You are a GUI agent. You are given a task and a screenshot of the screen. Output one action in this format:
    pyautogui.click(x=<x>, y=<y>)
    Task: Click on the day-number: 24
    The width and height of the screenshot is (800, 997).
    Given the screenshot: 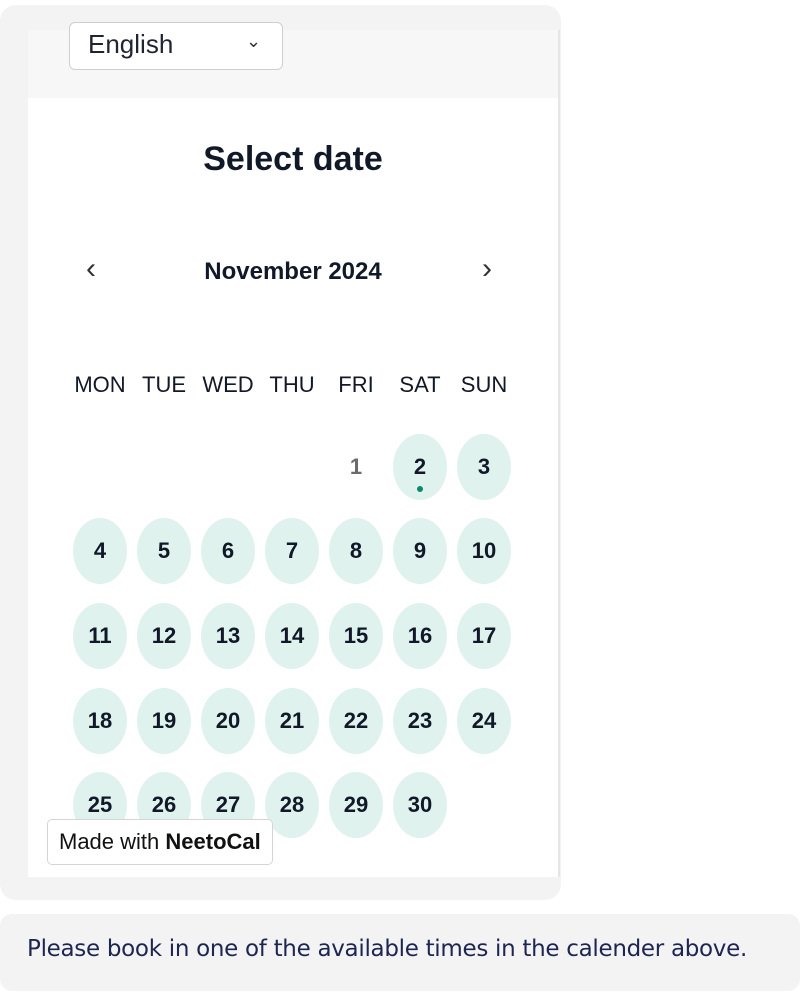 What is the action you would take?
    pyautogui.click(x=484, y=720)
    